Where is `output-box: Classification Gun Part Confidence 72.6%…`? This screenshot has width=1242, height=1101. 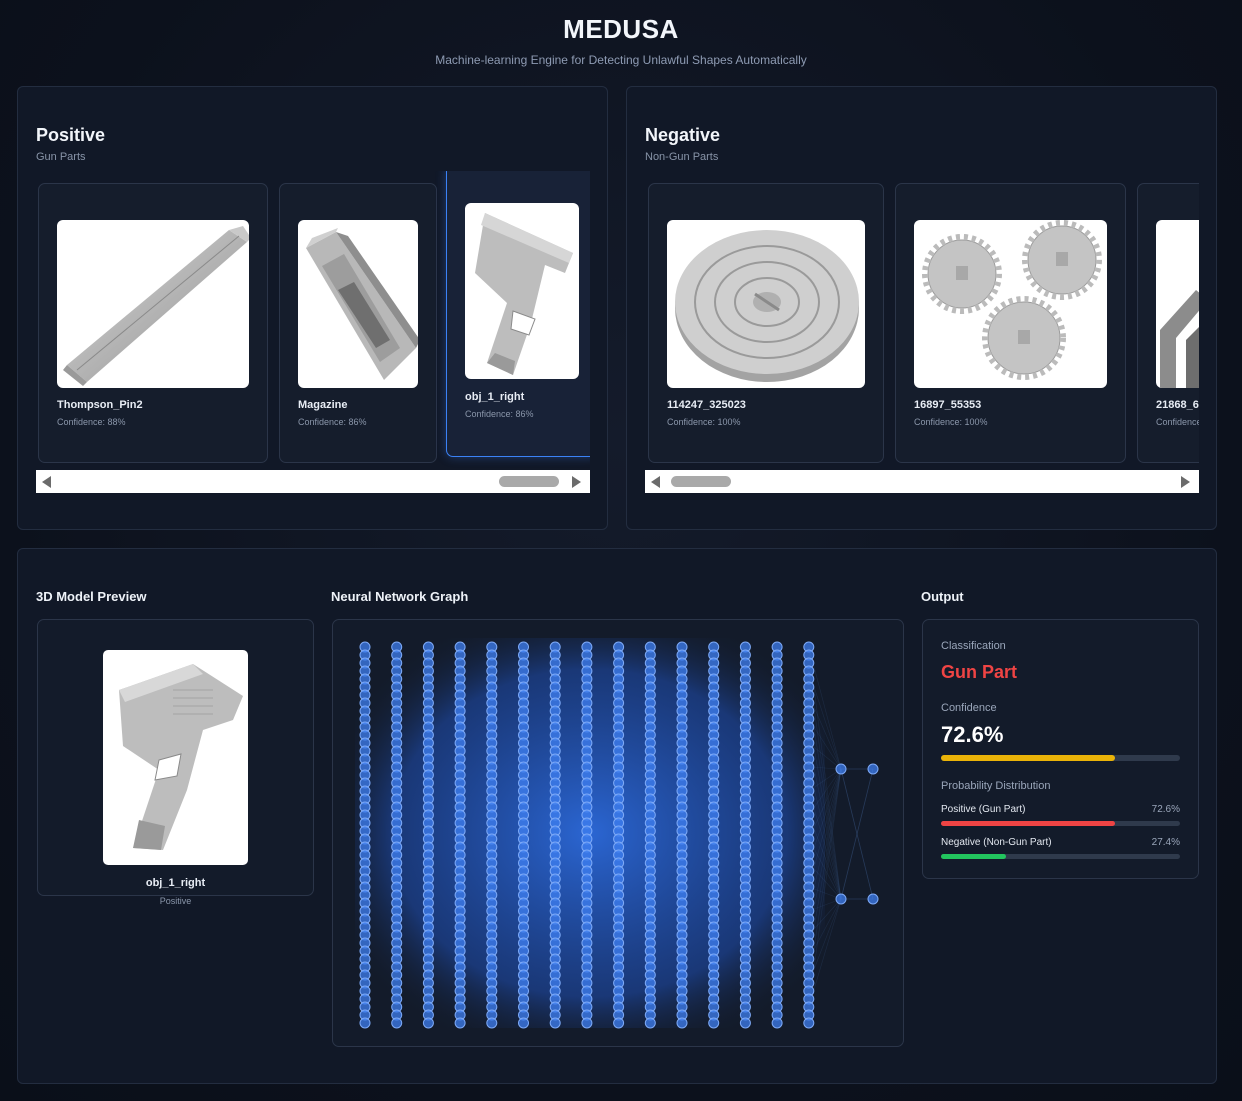
output-box: Classification Gun Part Confidence 72.6%… is located at coordinates (1060, 749).